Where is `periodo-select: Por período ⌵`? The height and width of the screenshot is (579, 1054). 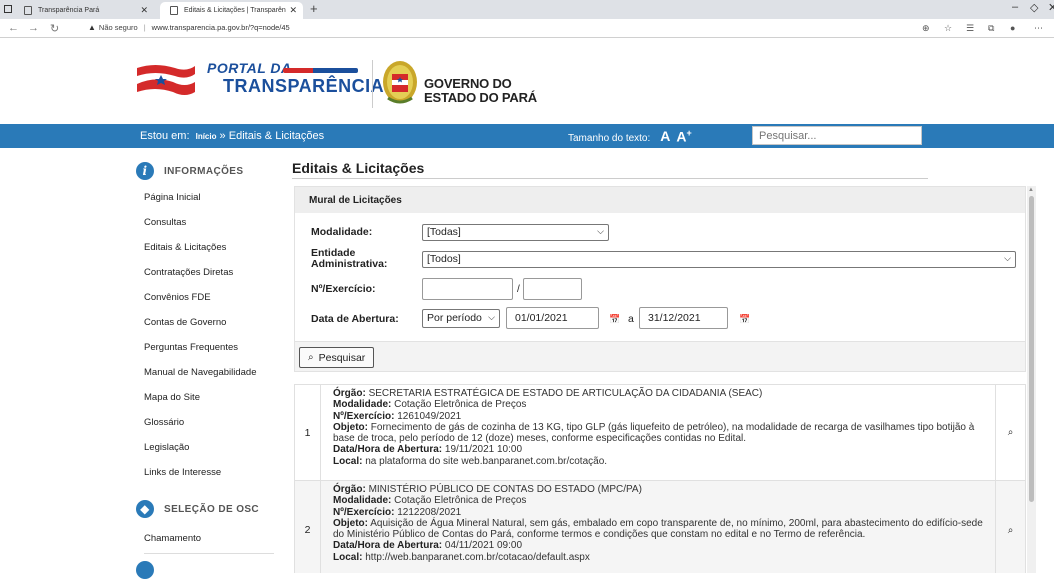
periodo-select: Por período ⌵ is located at coordinates (461, 318).